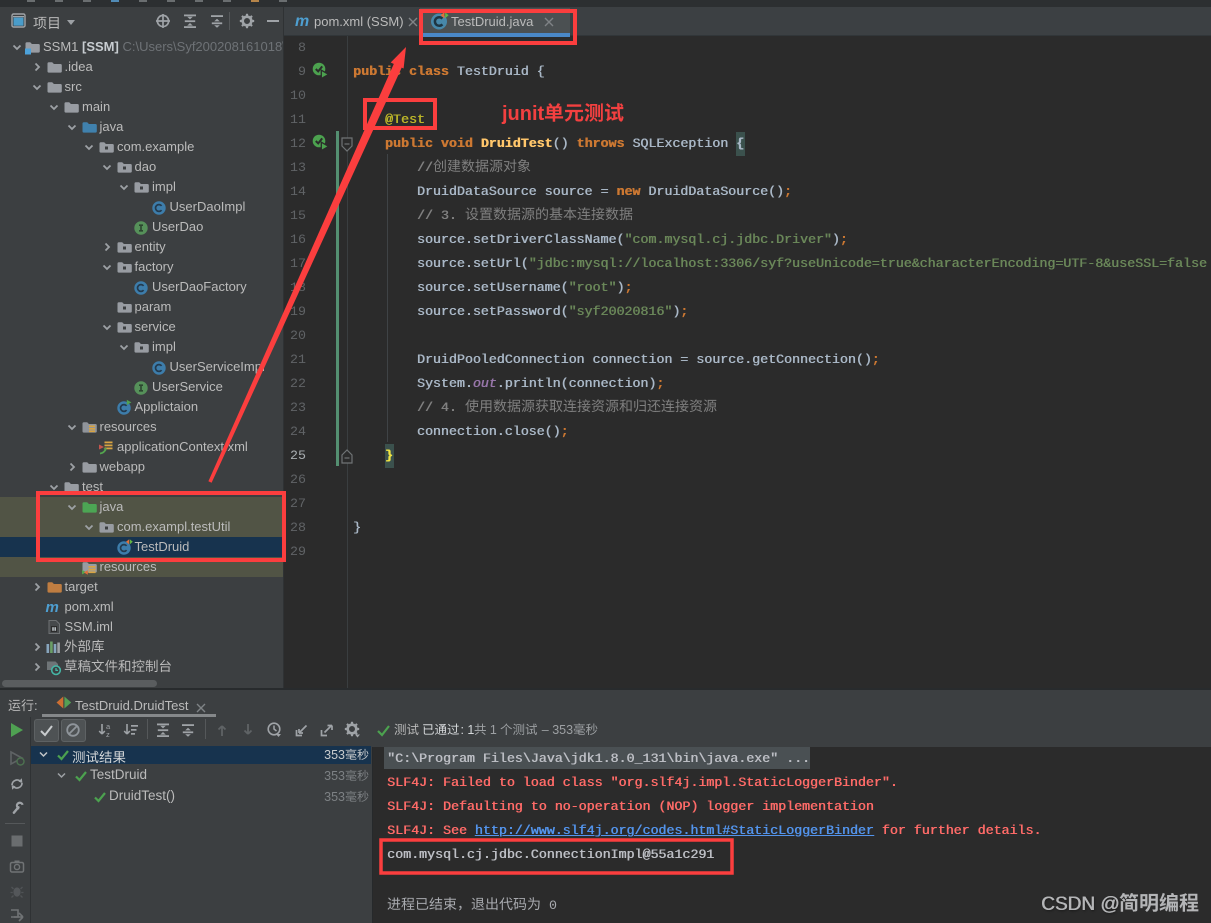 This screenshot has height=923, width=1211. What do you see at coordinates (108, 734) in the screenshot?
I see `svg-text: z` at bounding box center [108, 734].